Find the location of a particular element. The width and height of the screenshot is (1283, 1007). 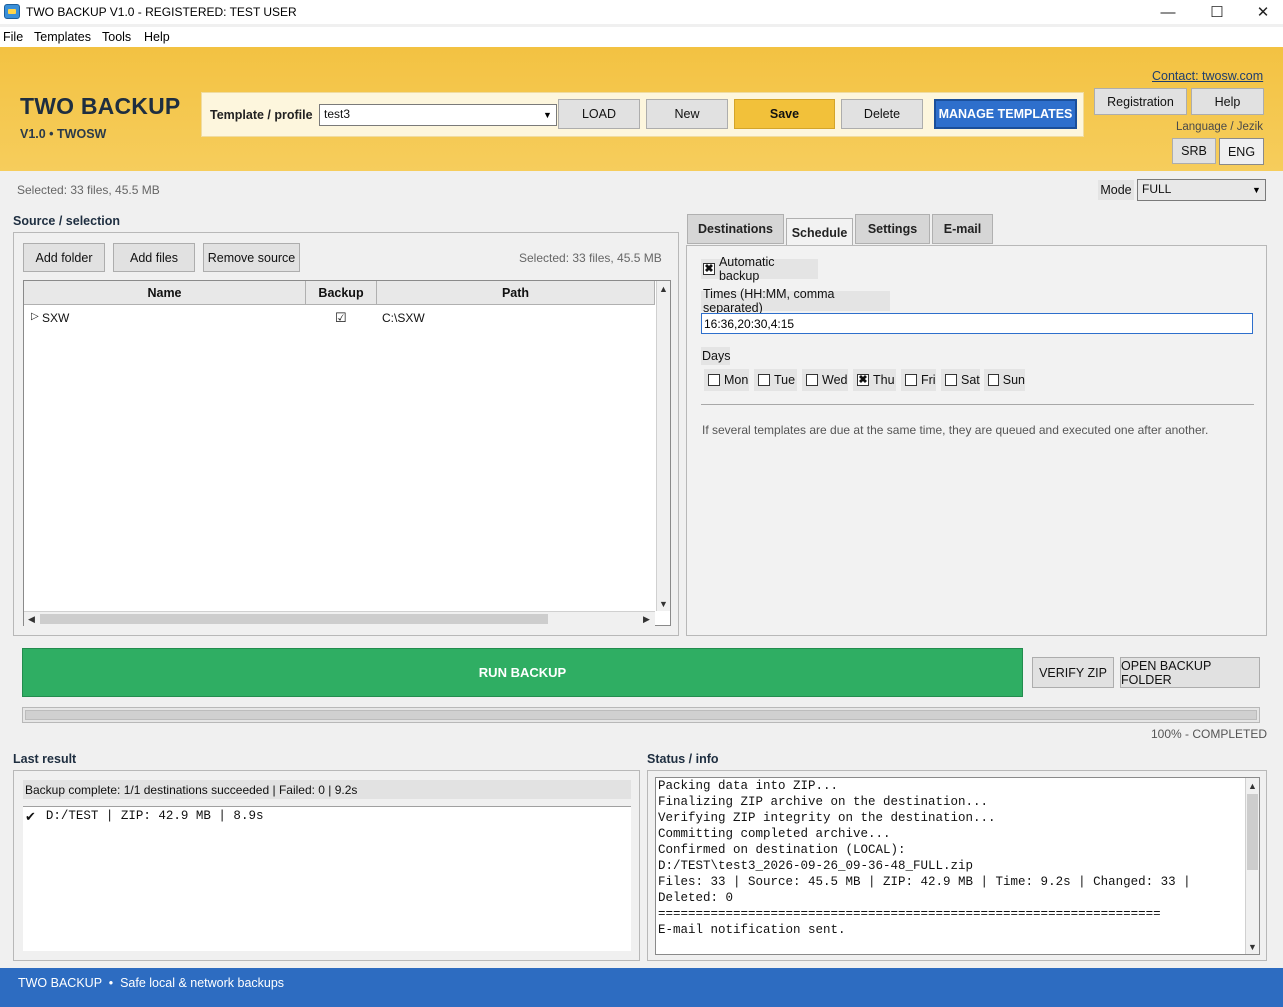

day-sat-label: Sat is located at coordinates (970, 380).